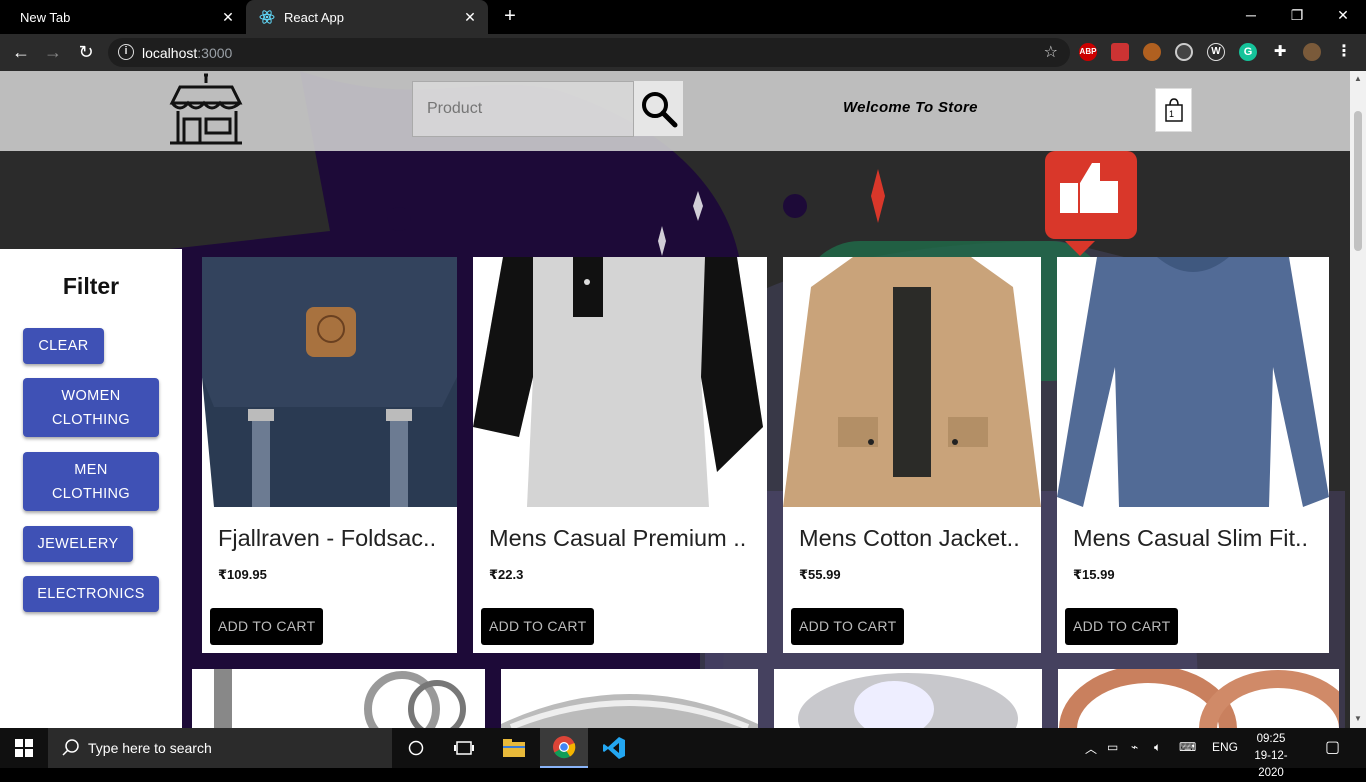 Image resolution: width=1366 pixels, height=782 pixels. Describe the element at coordinates (683, 17) in the screenshot. I see `browser-tab-strip: New Tab ✕ React App ✕ + ─ ❐ ✕` at that location.